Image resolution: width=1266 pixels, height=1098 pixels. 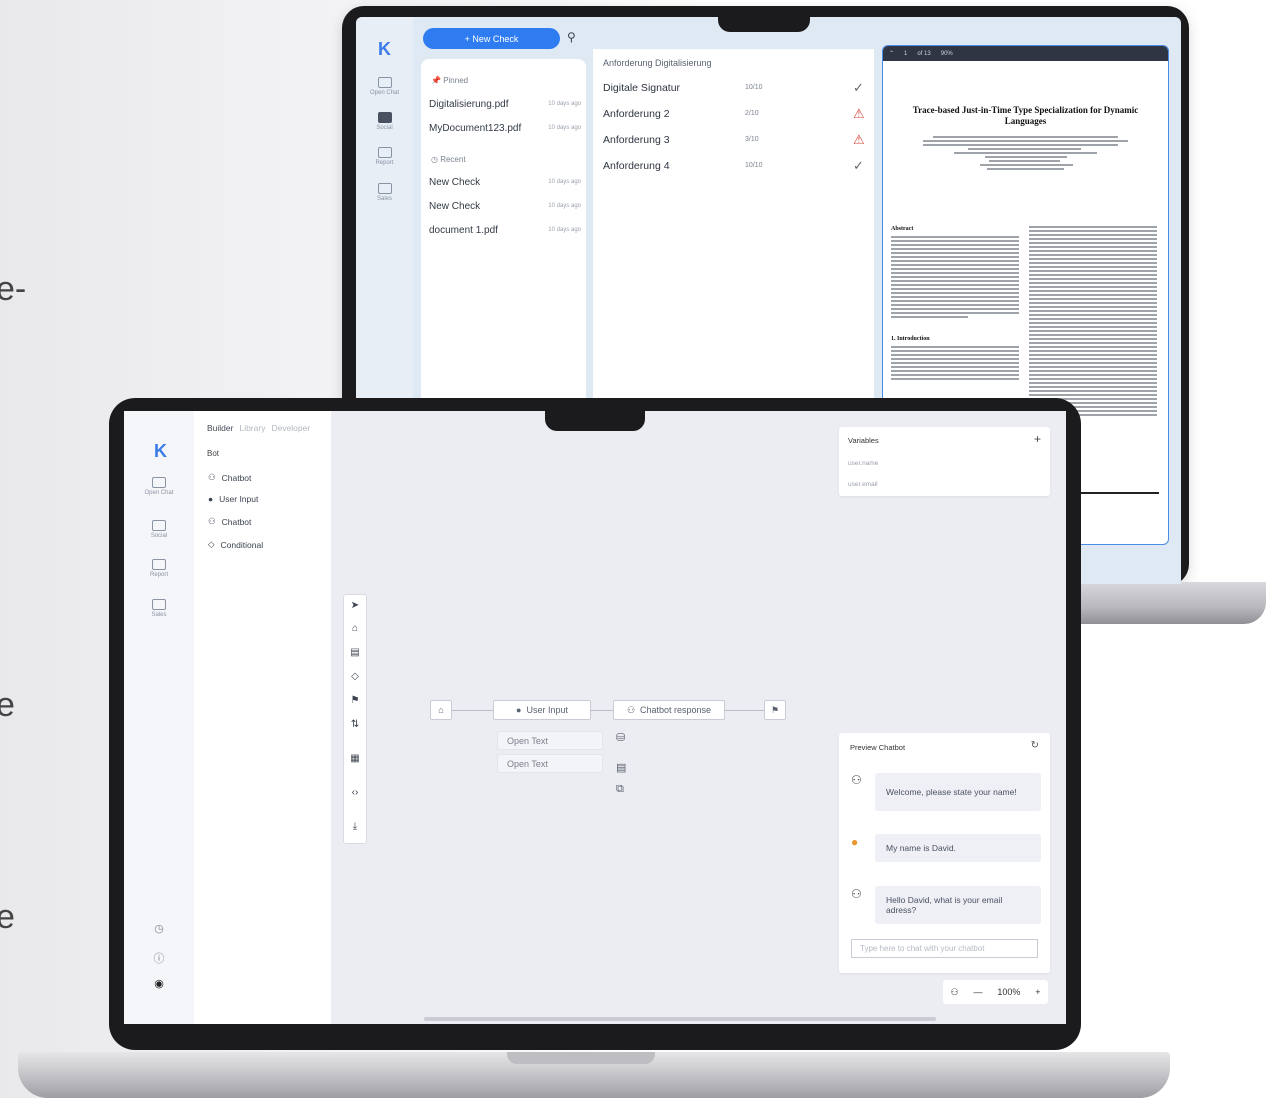 I want to click on variables-panel: Variables + user.name user.email, so click(x=944, y=461).